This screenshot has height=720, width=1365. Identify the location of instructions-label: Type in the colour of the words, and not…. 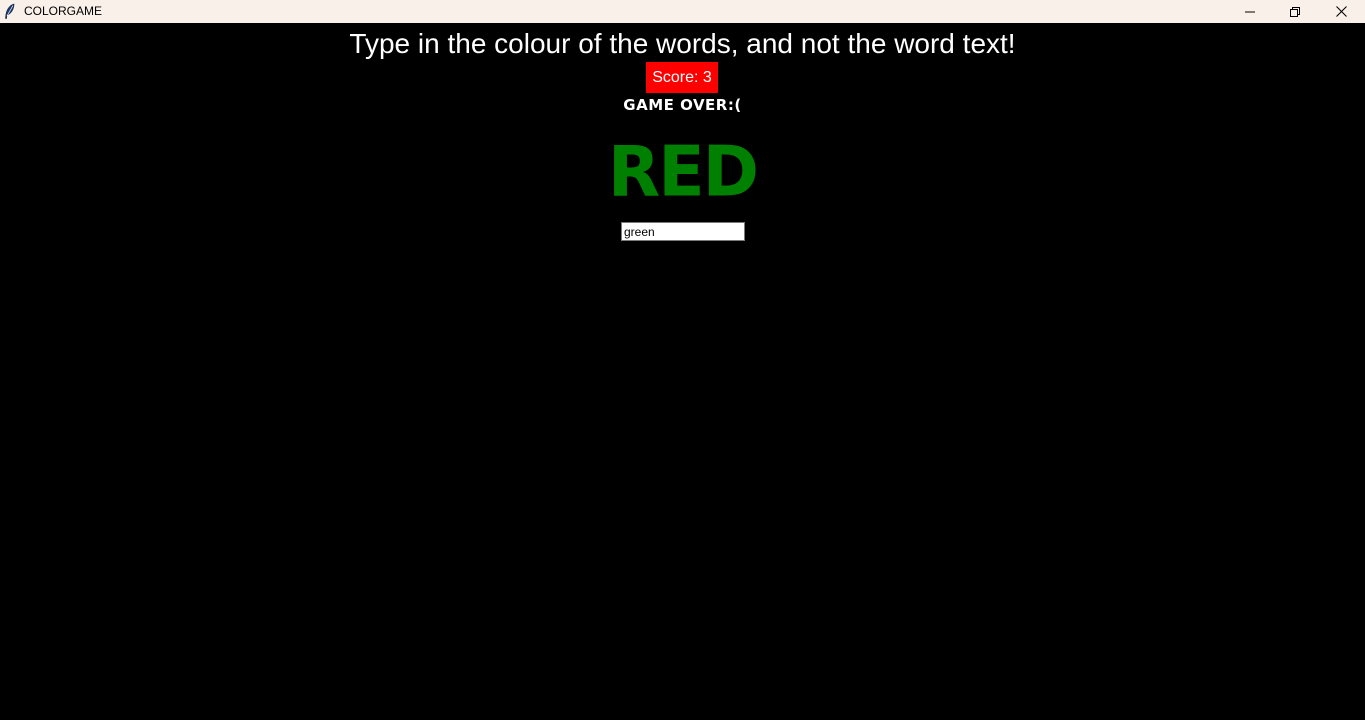
(682, 43).